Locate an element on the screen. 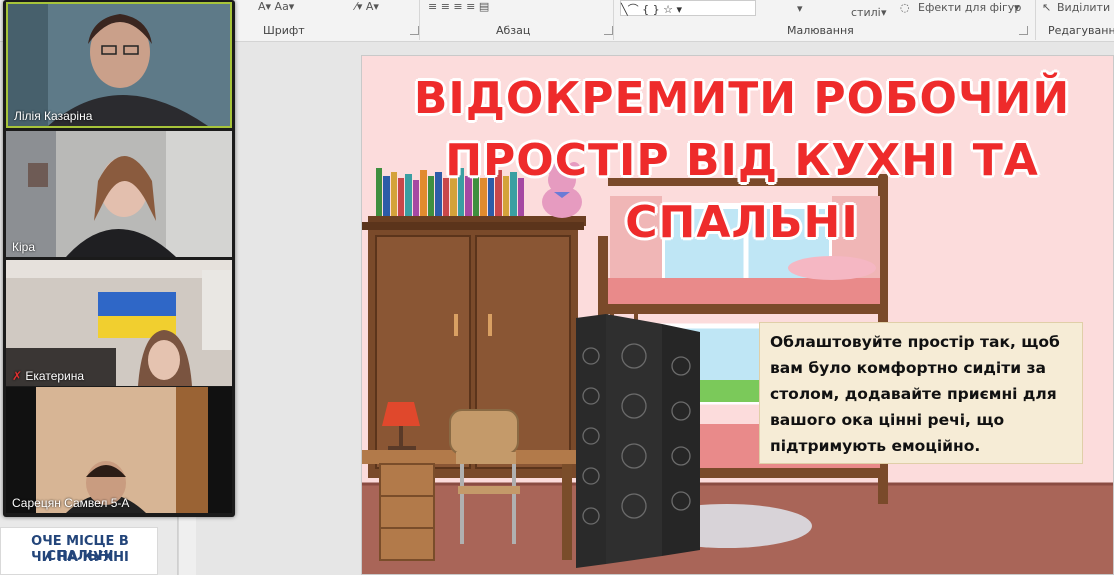 The image size is (1114, 575). shape-effects-button: Ефекти для фігур is located at coordinates (969, 7).